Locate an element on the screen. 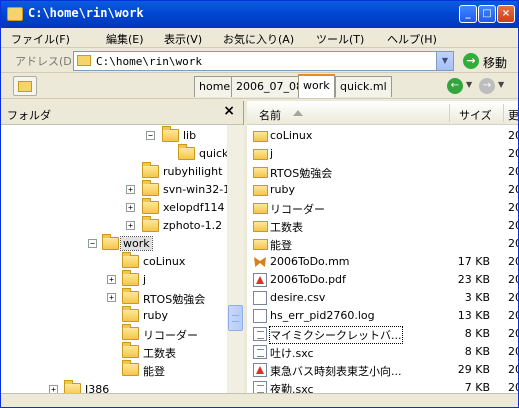  tab-quick-ml: quick.ml is located at coordinates (363, 86).